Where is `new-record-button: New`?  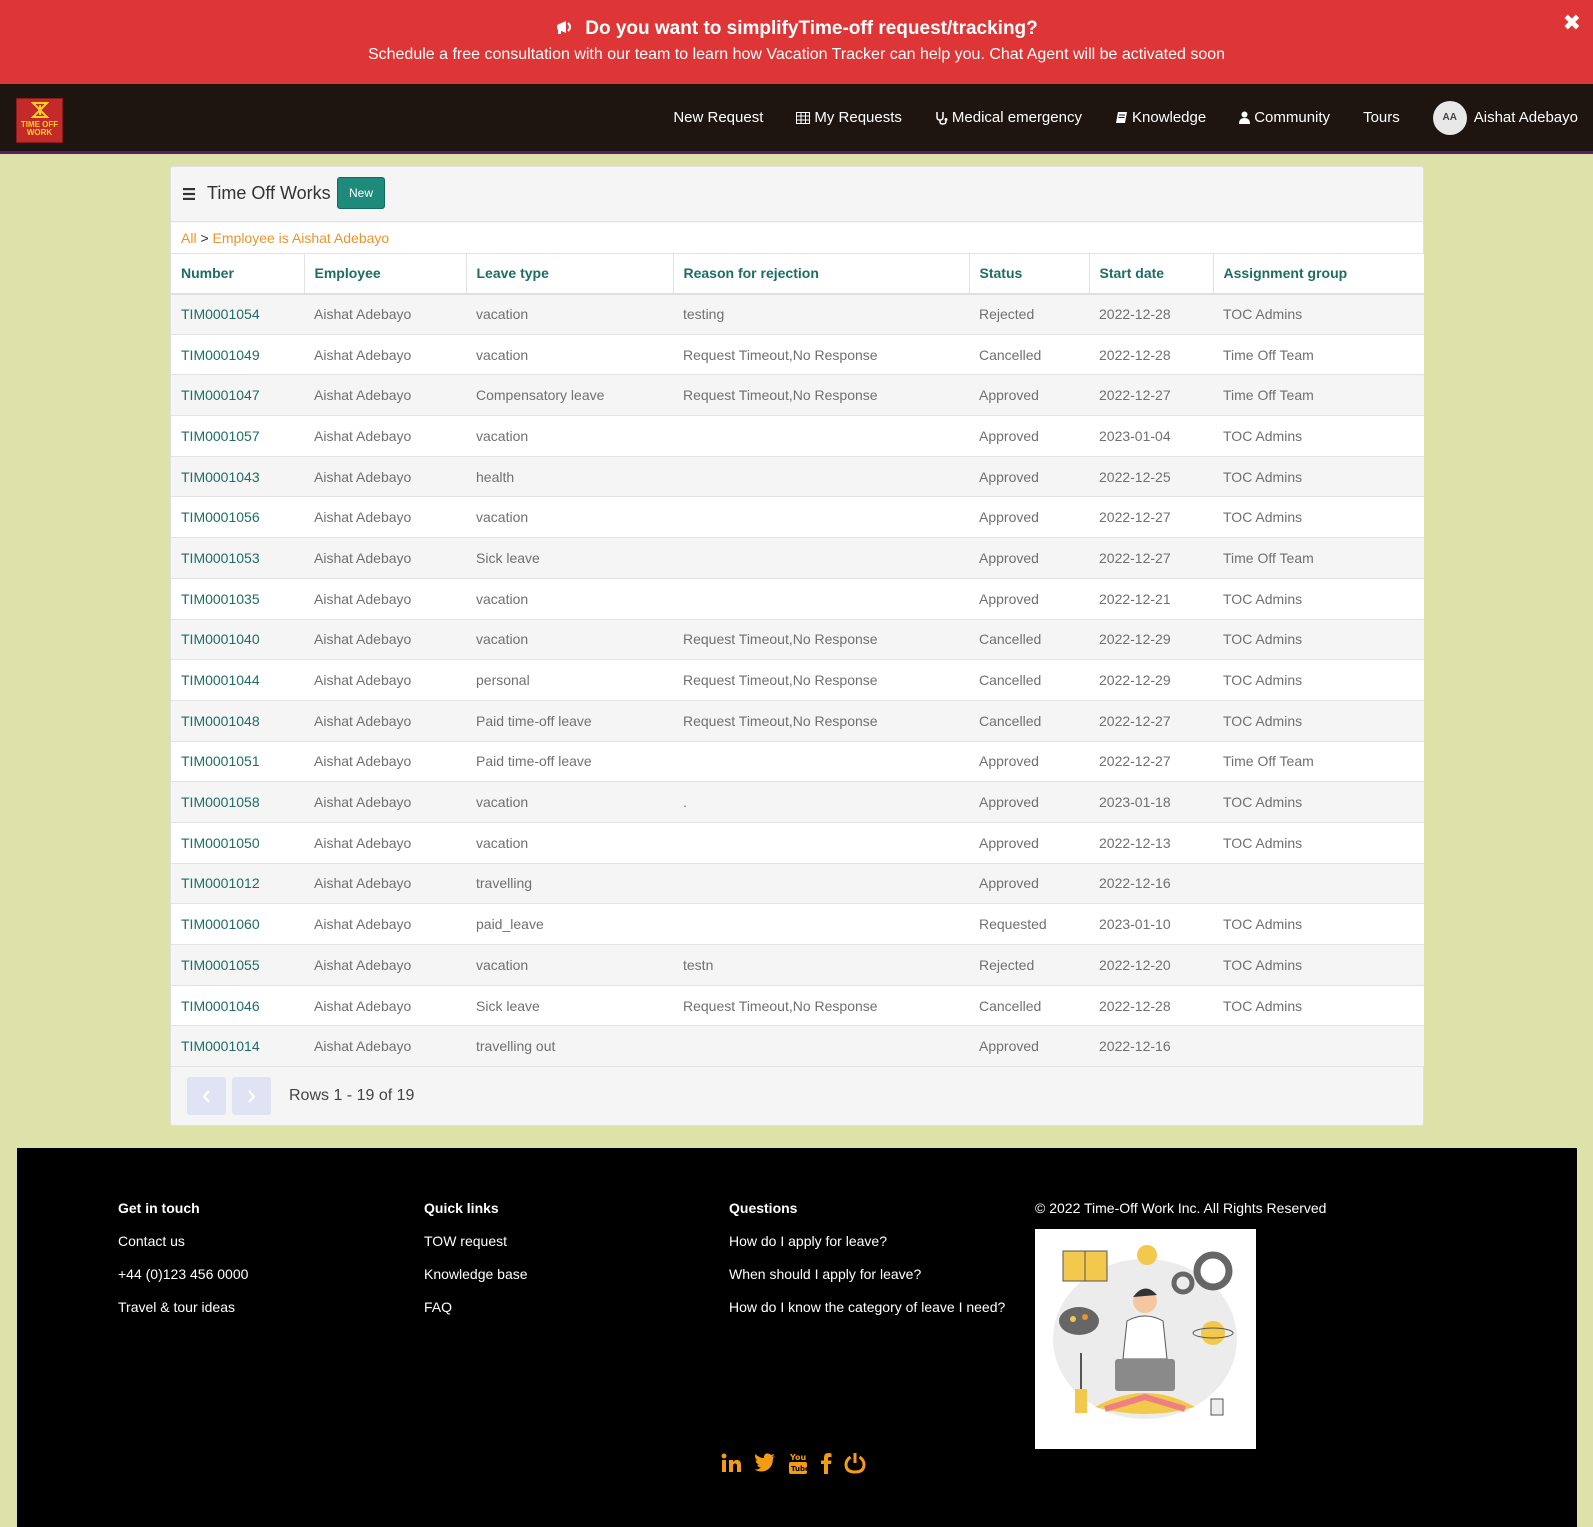 new-record-button: New is located at coordinates (361, 193).